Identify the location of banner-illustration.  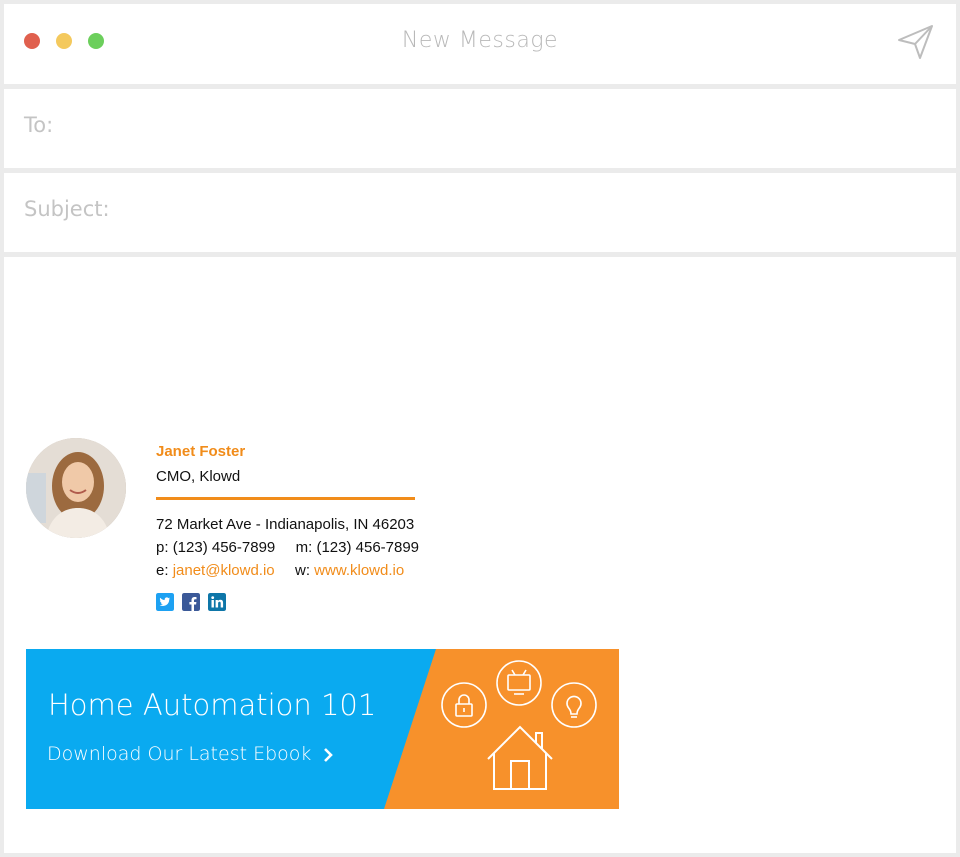
(519, 725).